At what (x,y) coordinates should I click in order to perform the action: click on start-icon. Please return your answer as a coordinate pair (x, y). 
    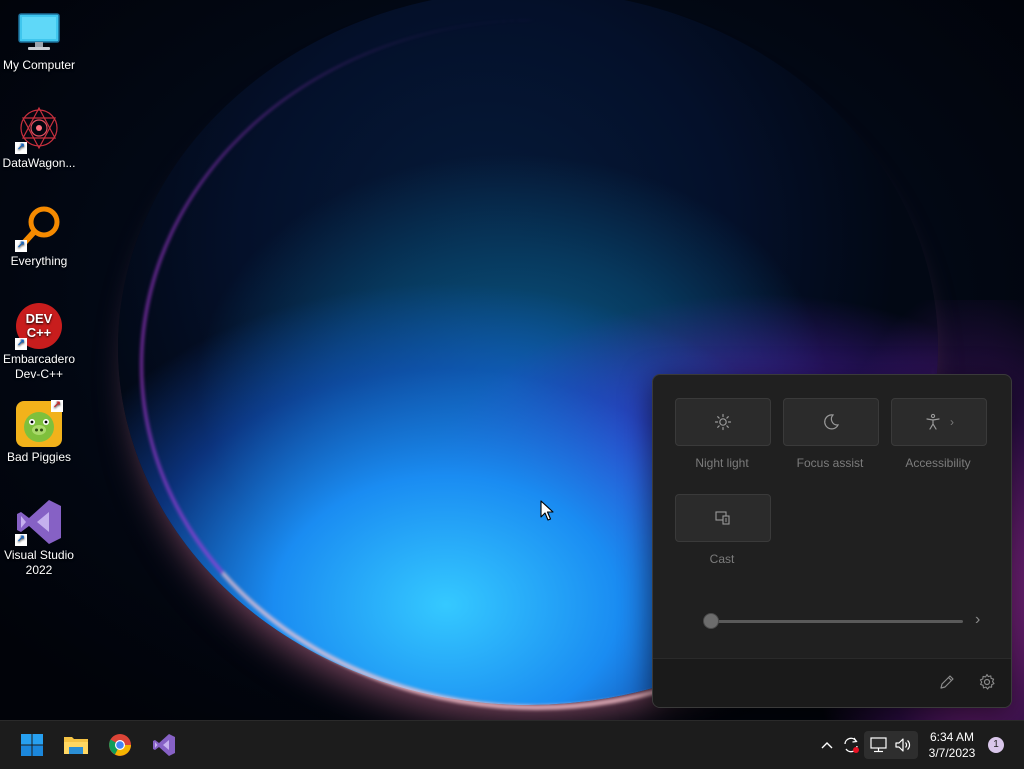
    Looking at the image, I should click on (32, 745).